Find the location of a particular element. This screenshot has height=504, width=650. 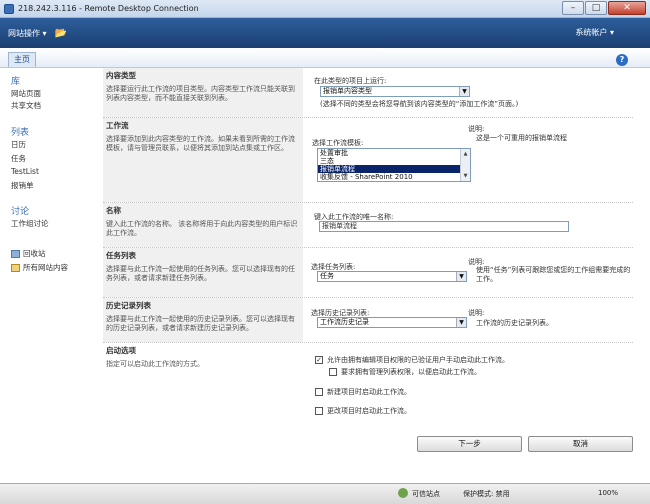

nav-item-all-content: 所有网站内容 is located at coordinates (39, 267).